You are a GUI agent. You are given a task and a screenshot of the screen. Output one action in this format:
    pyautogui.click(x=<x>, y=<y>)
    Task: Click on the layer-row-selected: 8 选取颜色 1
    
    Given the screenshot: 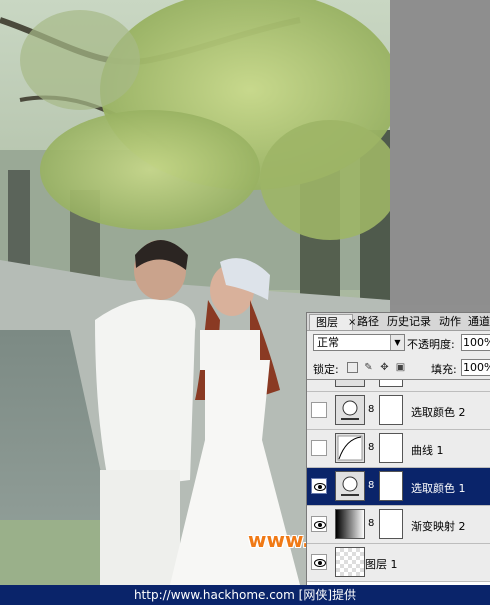 What is the action you would take?
    pyautogui.click(x=398, y=487)
    